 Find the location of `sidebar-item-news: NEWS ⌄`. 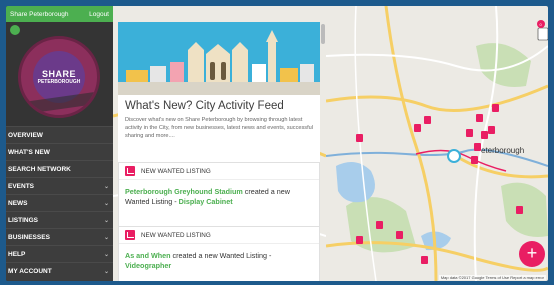

sidebar-item-news: NEWS ⌄ is located at coordinates (59, 202).